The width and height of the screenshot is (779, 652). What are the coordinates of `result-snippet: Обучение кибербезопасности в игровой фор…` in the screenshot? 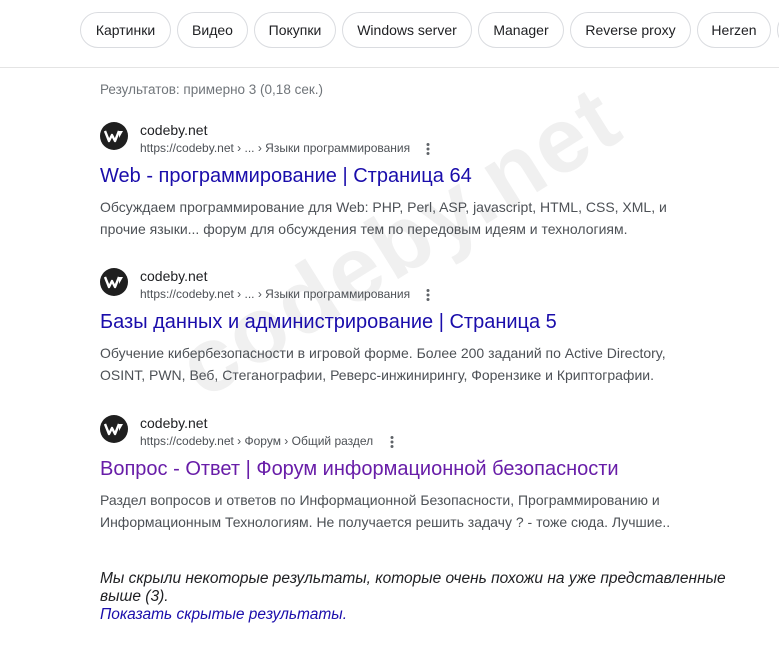 It's located at (383, 364).